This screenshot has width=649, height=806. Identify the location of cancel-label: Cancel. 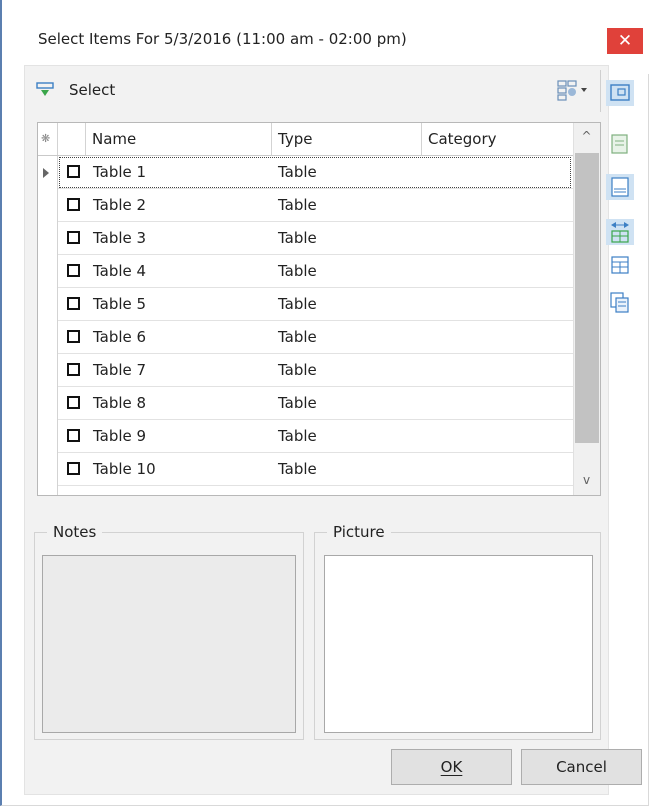
(581, 767).